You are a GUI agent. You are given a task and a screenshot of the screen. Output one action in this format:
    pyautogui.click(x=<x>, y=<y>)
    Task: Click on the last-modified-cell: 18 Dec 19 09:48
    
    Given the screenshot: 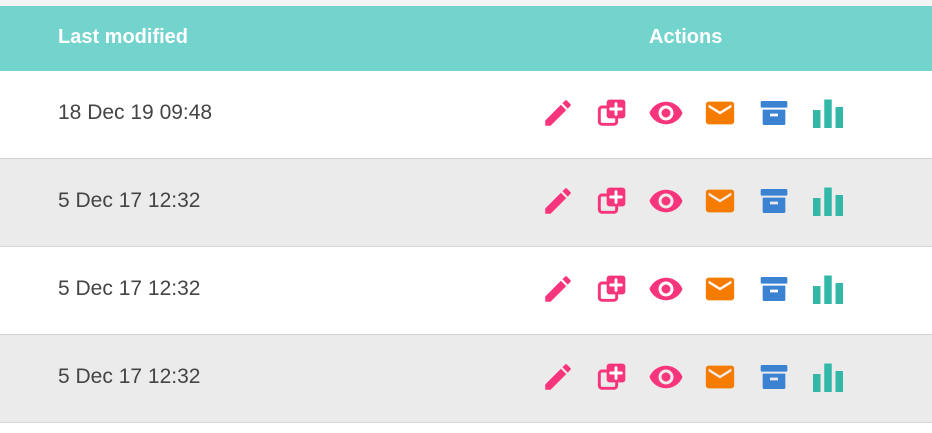 What is the action you would take?
    pyautogui.click(x=135, y=112)
    